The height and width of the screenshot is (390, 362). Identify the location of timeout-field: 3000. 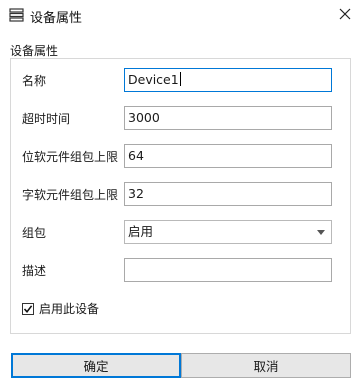
(228, 118).